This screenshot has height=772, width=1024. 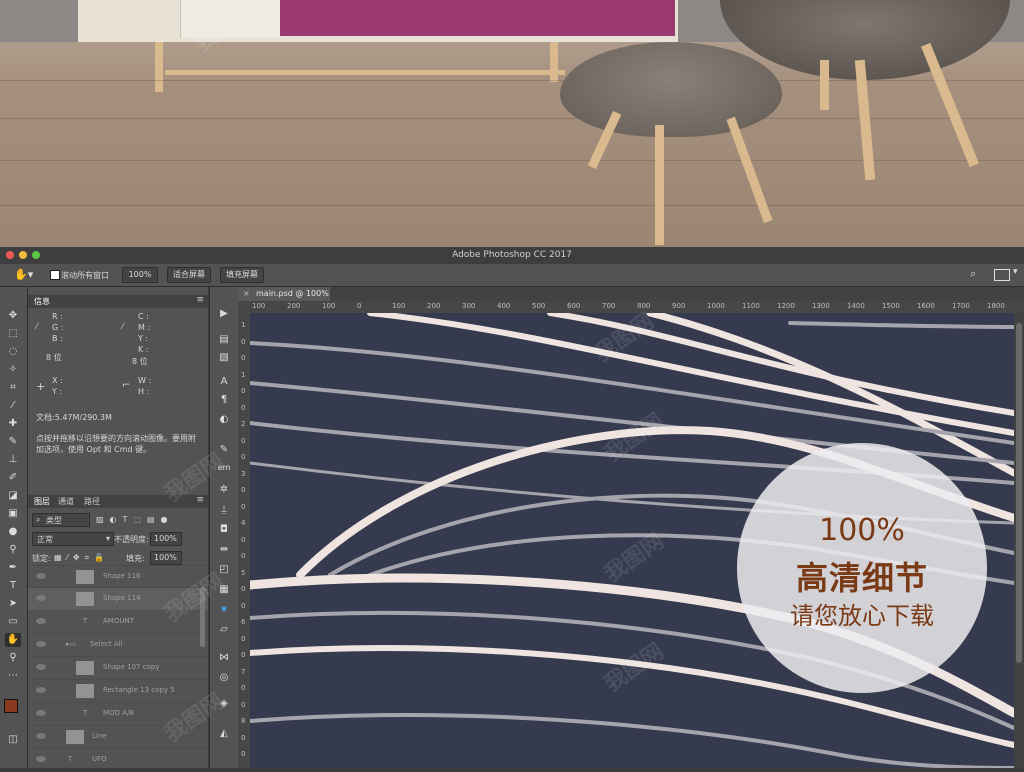 What do you see at coordinates (224, 490) in the screenshot?
I see `navigator-icon: ✲` at bounding box center [224, 490].